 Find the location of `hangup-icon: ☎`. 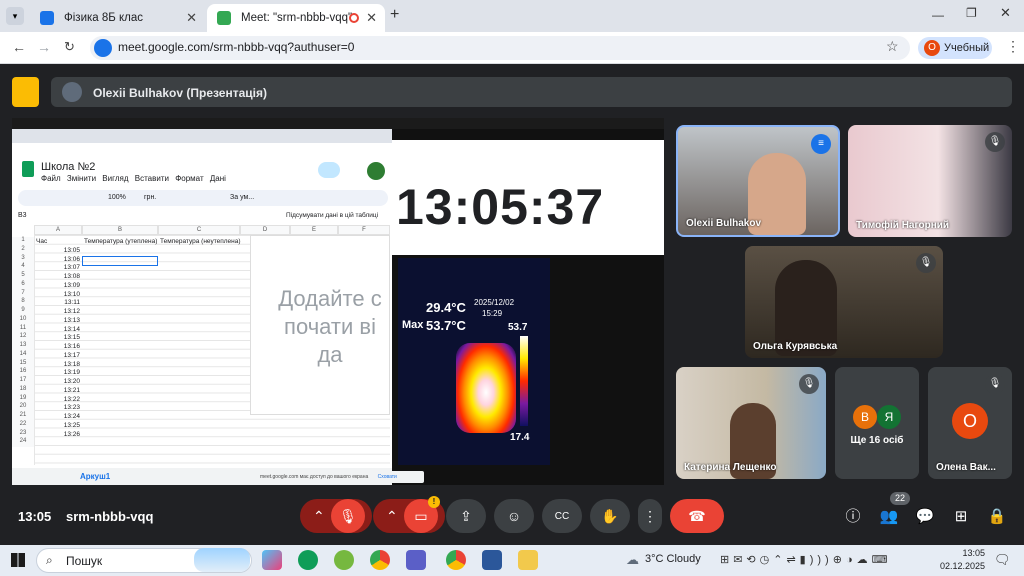

hangup-icon: ☎ is located at coordinates (697, 515).